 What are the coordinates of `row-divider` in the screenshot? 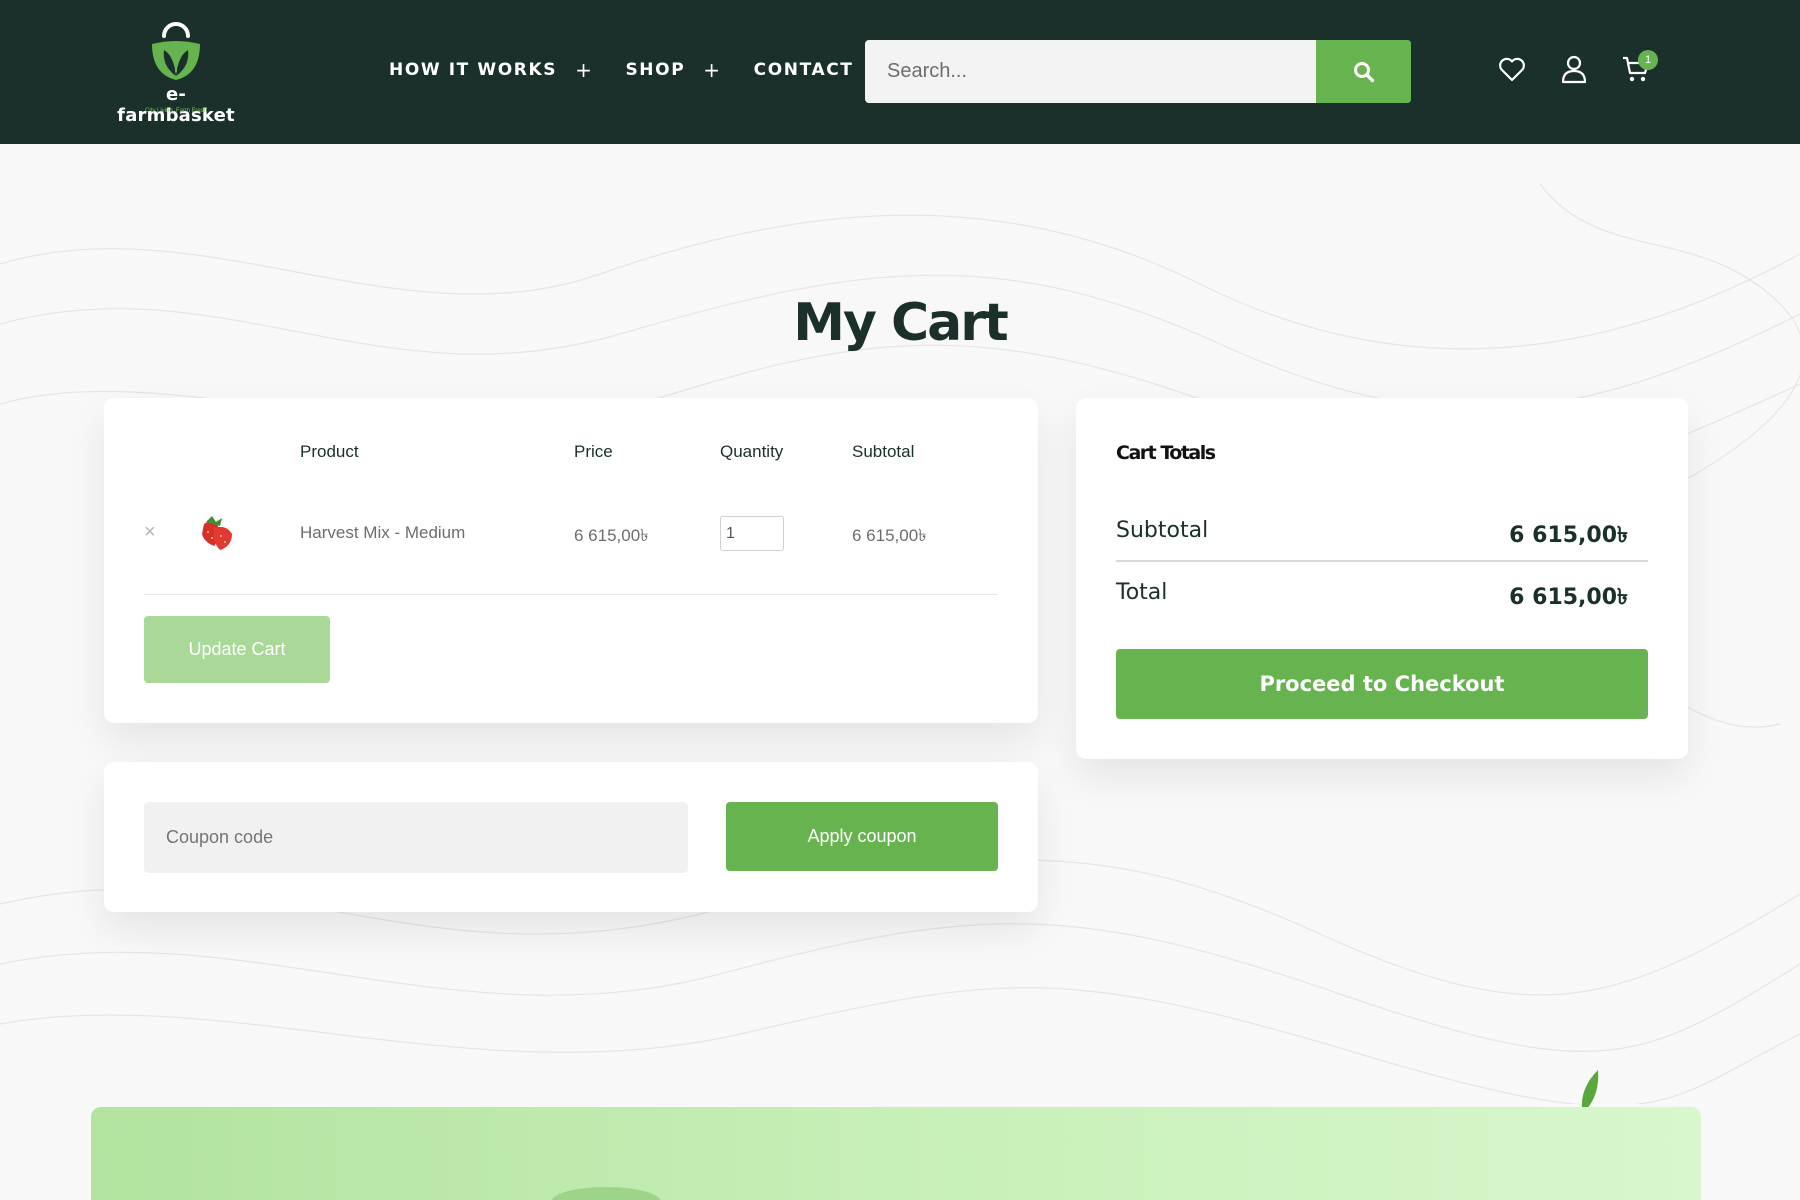 It's located at (571, 594).